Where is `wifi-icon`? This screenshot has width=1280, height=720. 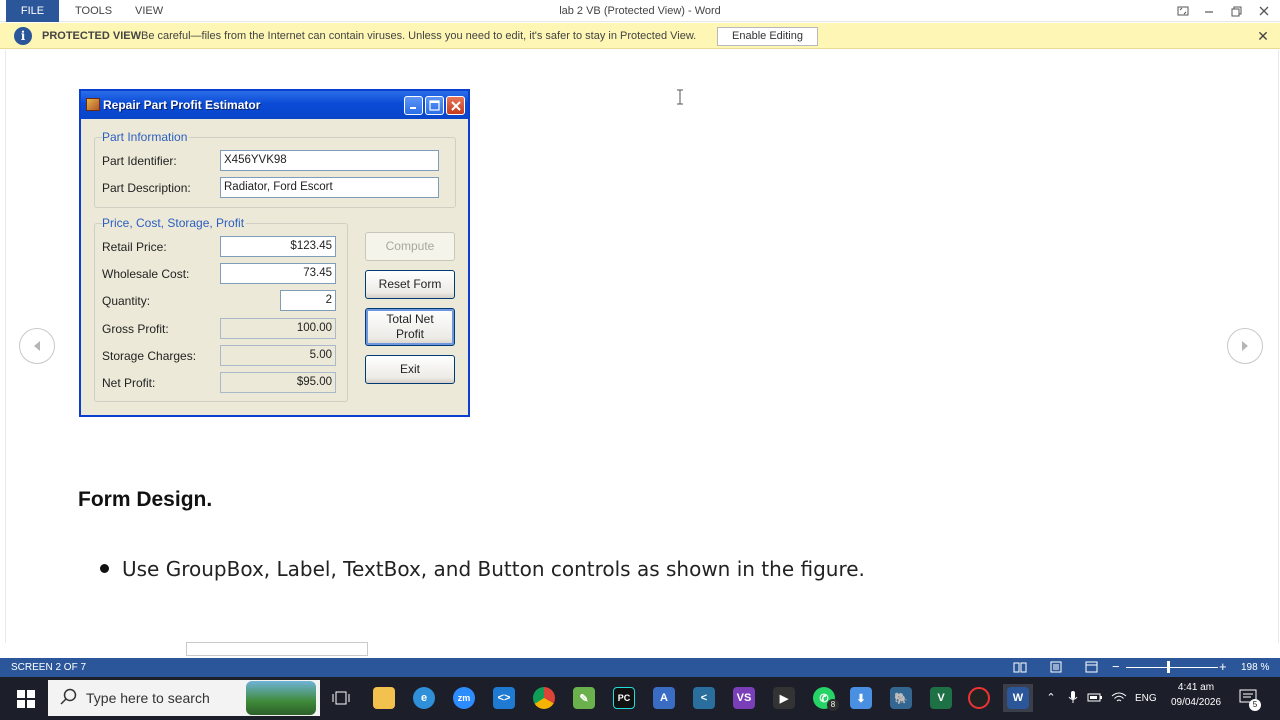
wifi-icon is located at coordinates (1119, 697).